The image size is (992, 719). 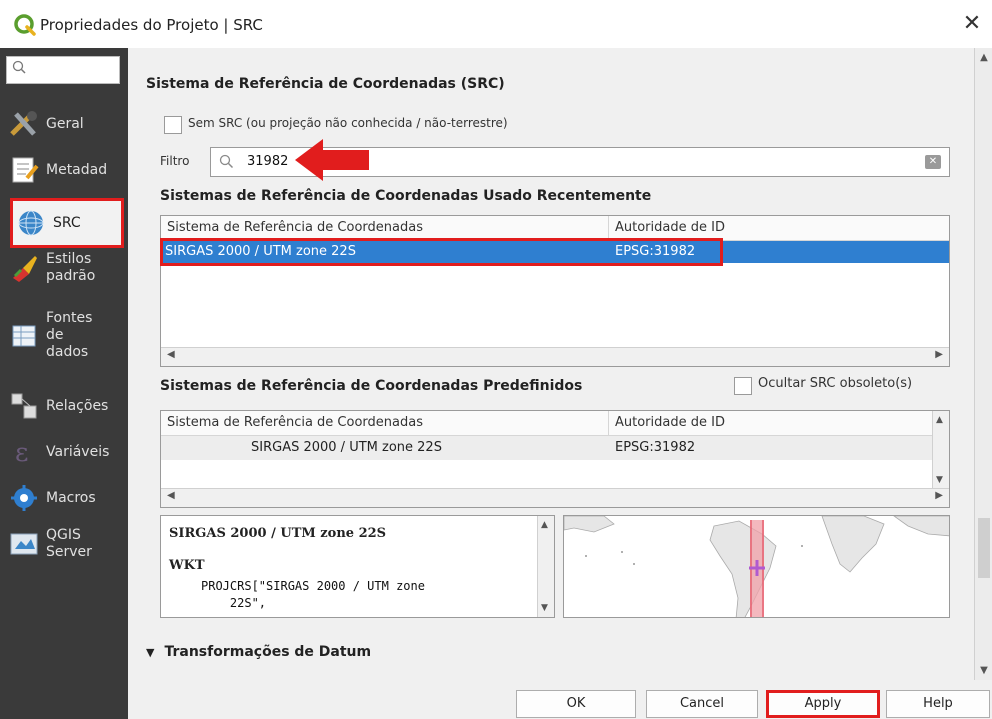 I want to click on authority-cell: EPSG:31982, so click(x=655, y=447).